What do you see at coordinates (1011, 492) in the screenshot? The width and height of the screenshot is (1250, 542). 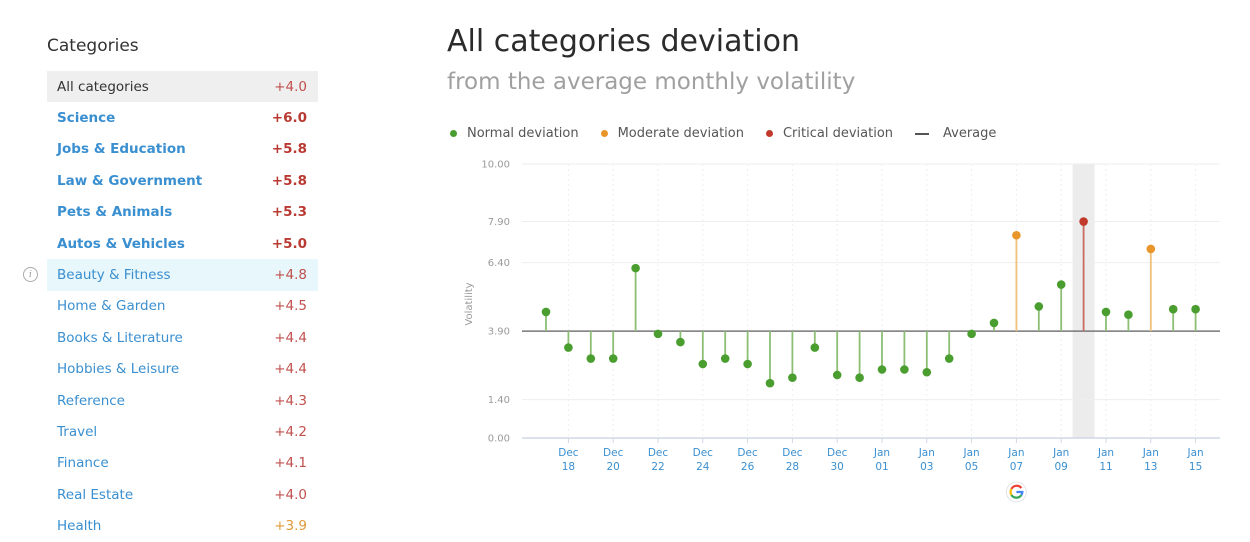 I see `google-logo-segment` at bounding box center [1011, 492].